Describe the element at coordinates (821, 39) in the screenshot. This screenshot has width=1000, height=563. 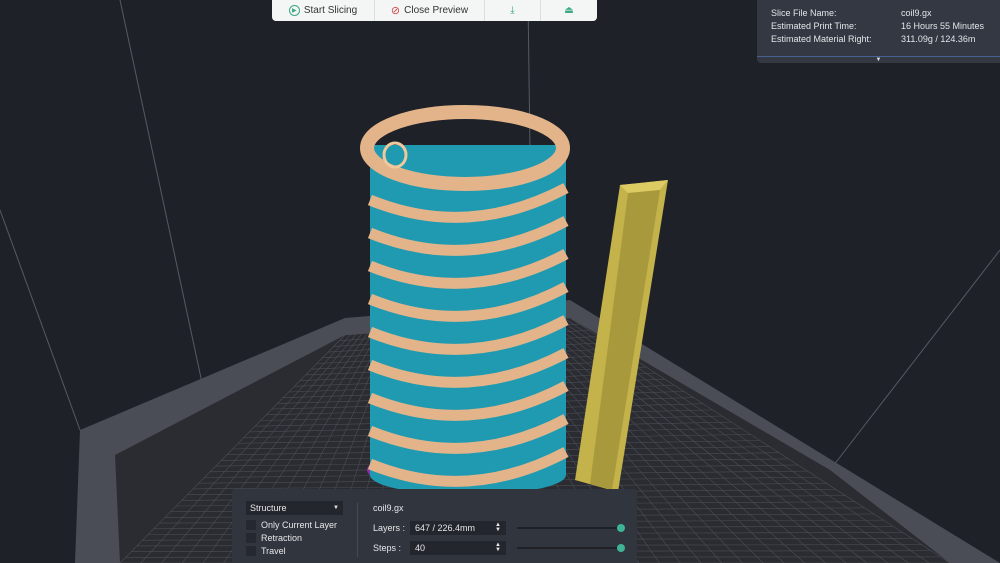
I see `info-label: Estimated Material Right:` at that location.